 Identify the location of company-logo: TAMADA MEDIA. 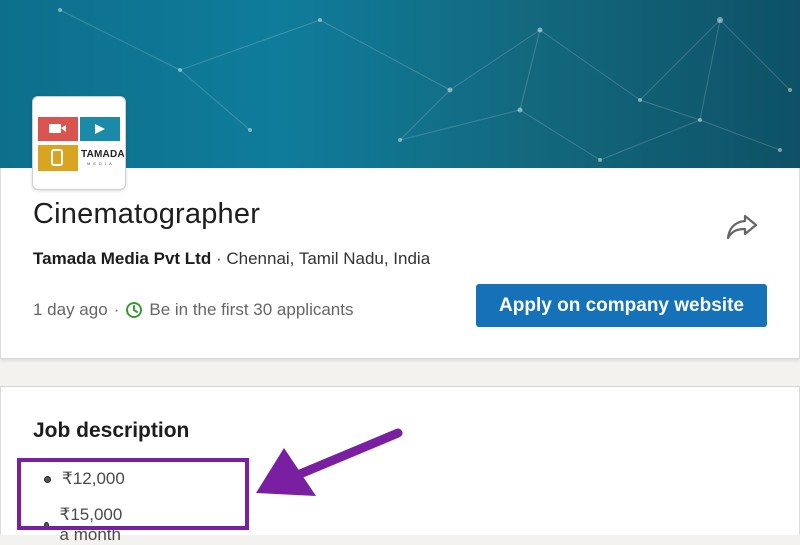
(79, 143).